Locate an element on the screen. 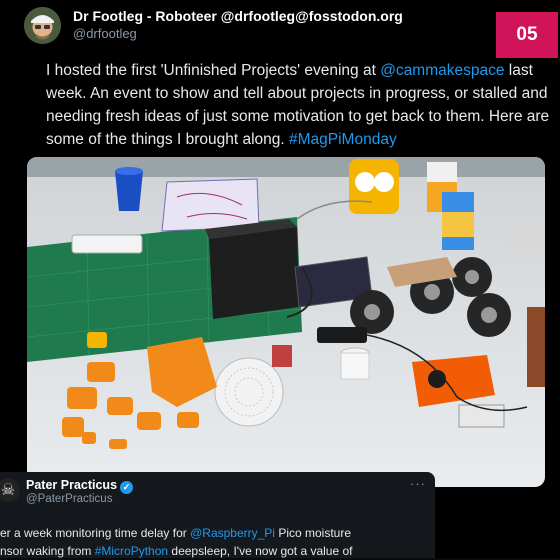 This screenshot has width=560, height=560. avatar is located at coordinates (42, 25).